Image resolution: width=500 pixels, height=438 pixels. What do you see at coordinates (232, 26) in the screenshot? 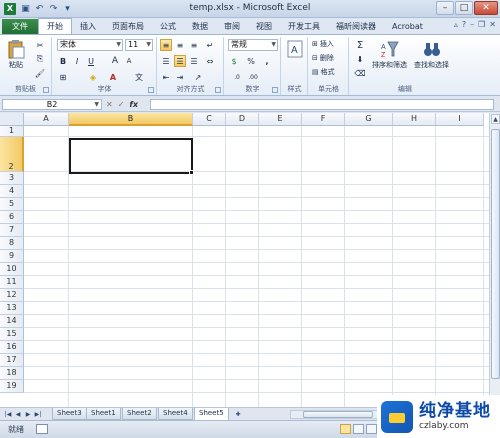
I see `tab-review: 审阅` at bounding box center [232, 26].